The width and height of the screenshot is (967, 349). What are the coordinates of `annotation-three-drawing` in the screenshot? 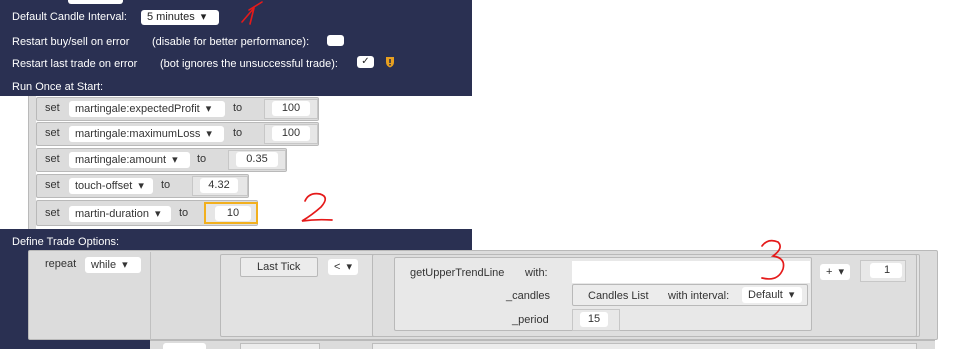 It's located at (773, 259).